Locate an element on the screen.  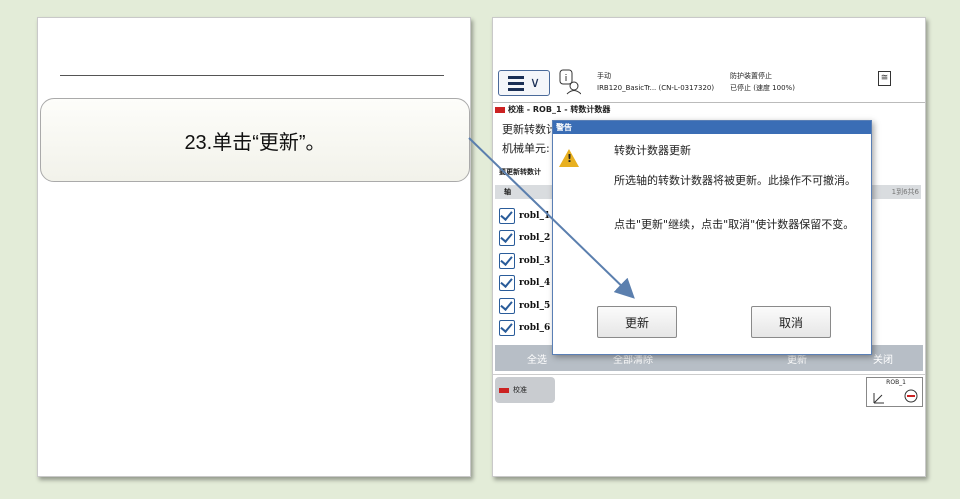
calibration-icon is located at coordinates (500, 109).